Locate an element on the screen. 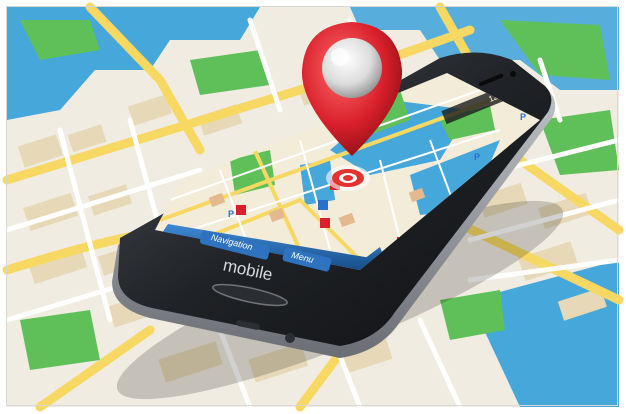 The height and width of the screenshot is (414, 626). park-area is located at coordinates (60, 340).